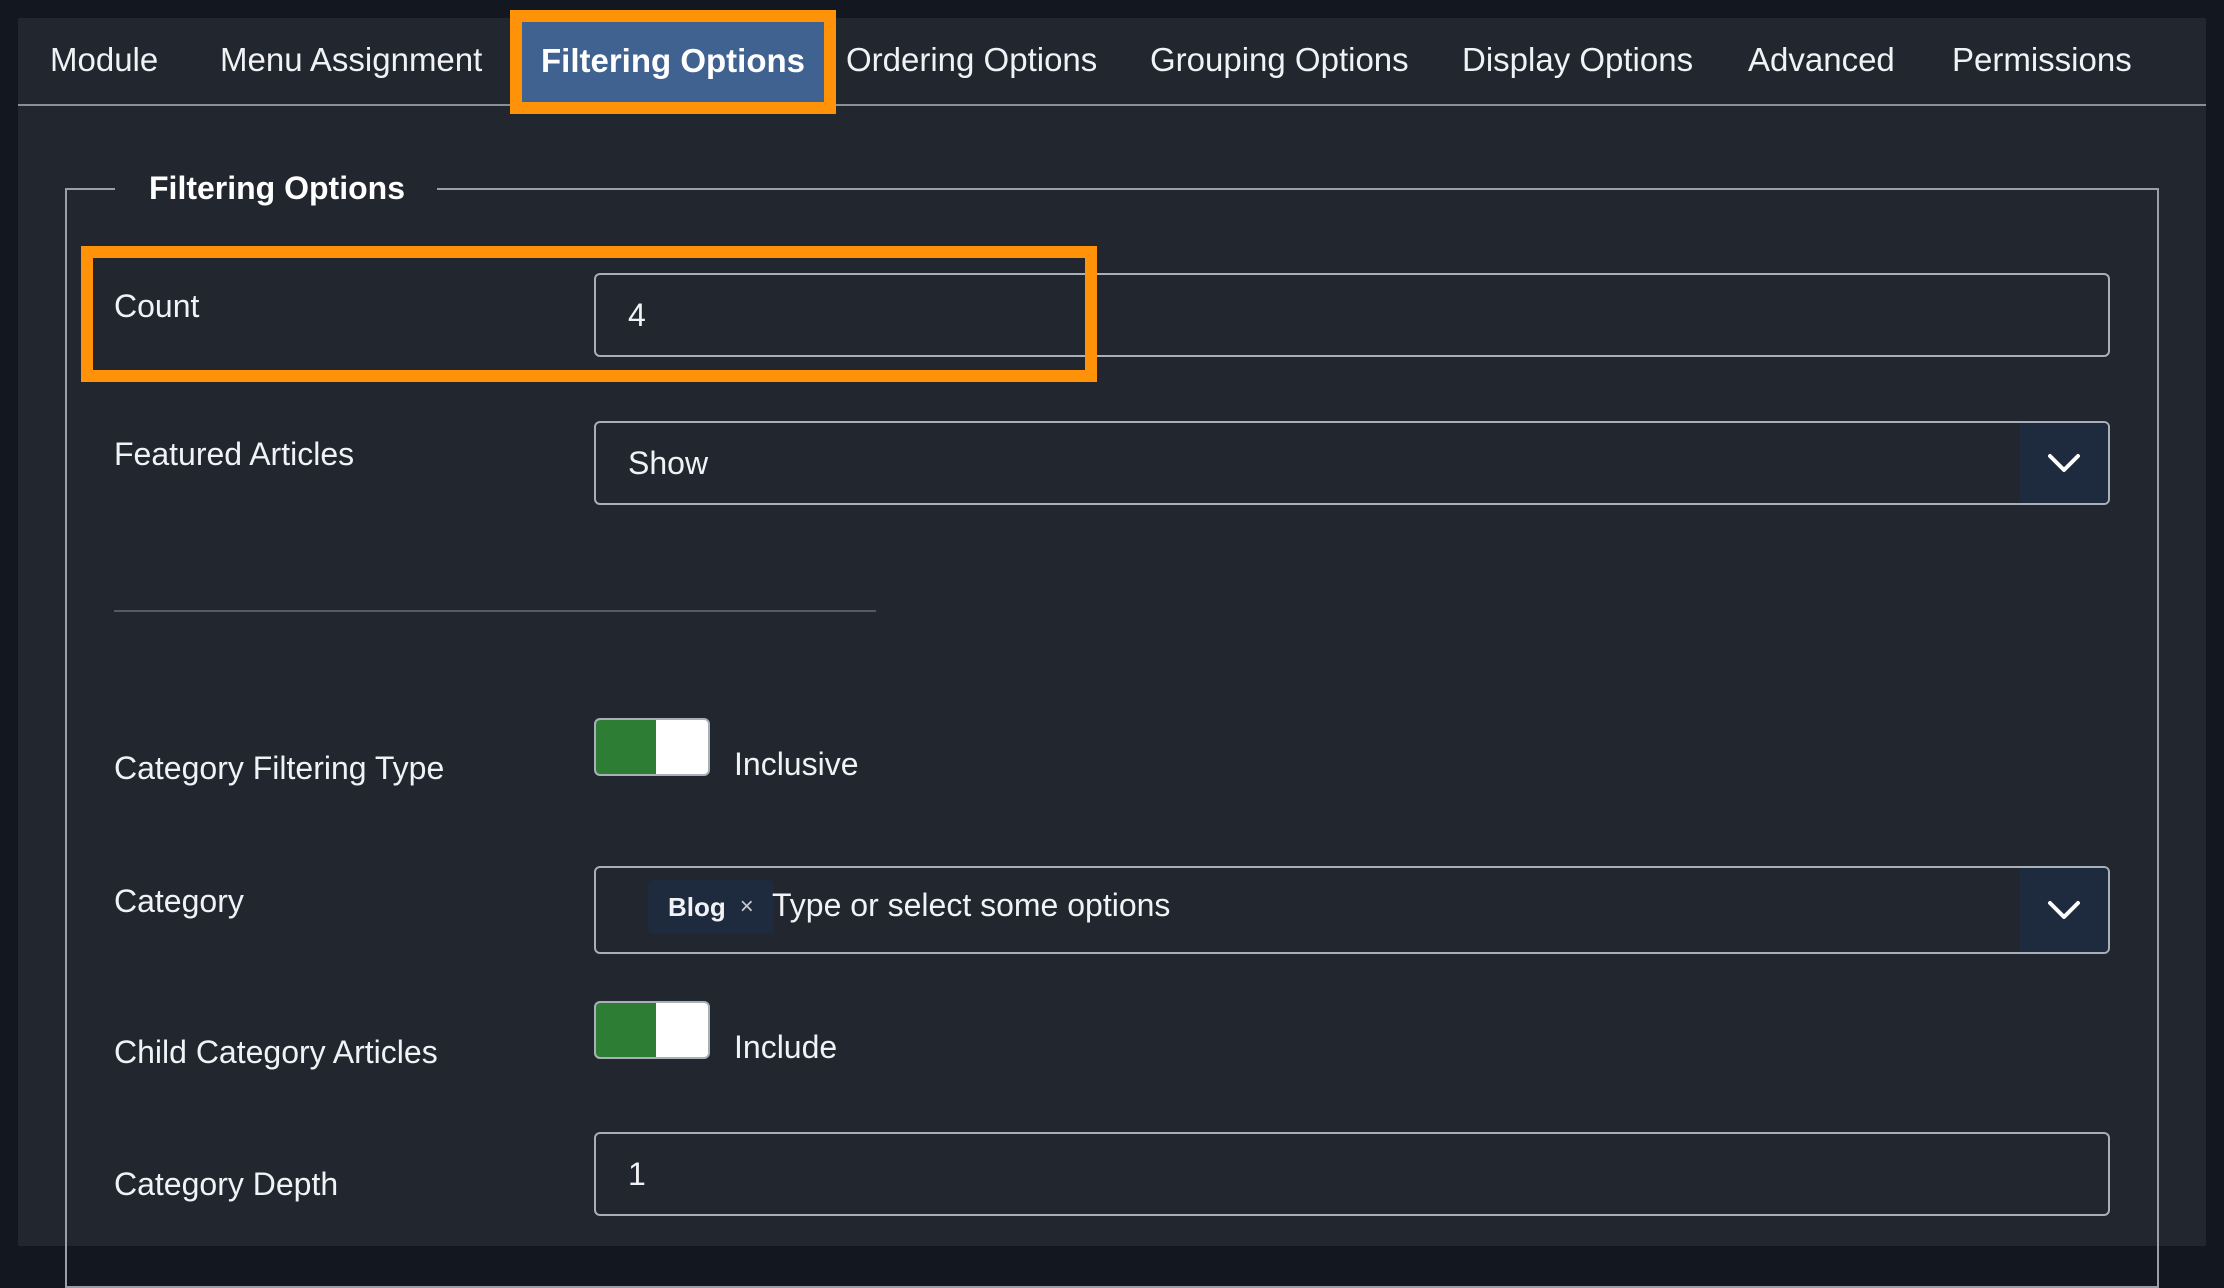 The height and width of the screenshot is (1288, 2224). I want to click on child-category-articles-toggle, so click(652, 1030).